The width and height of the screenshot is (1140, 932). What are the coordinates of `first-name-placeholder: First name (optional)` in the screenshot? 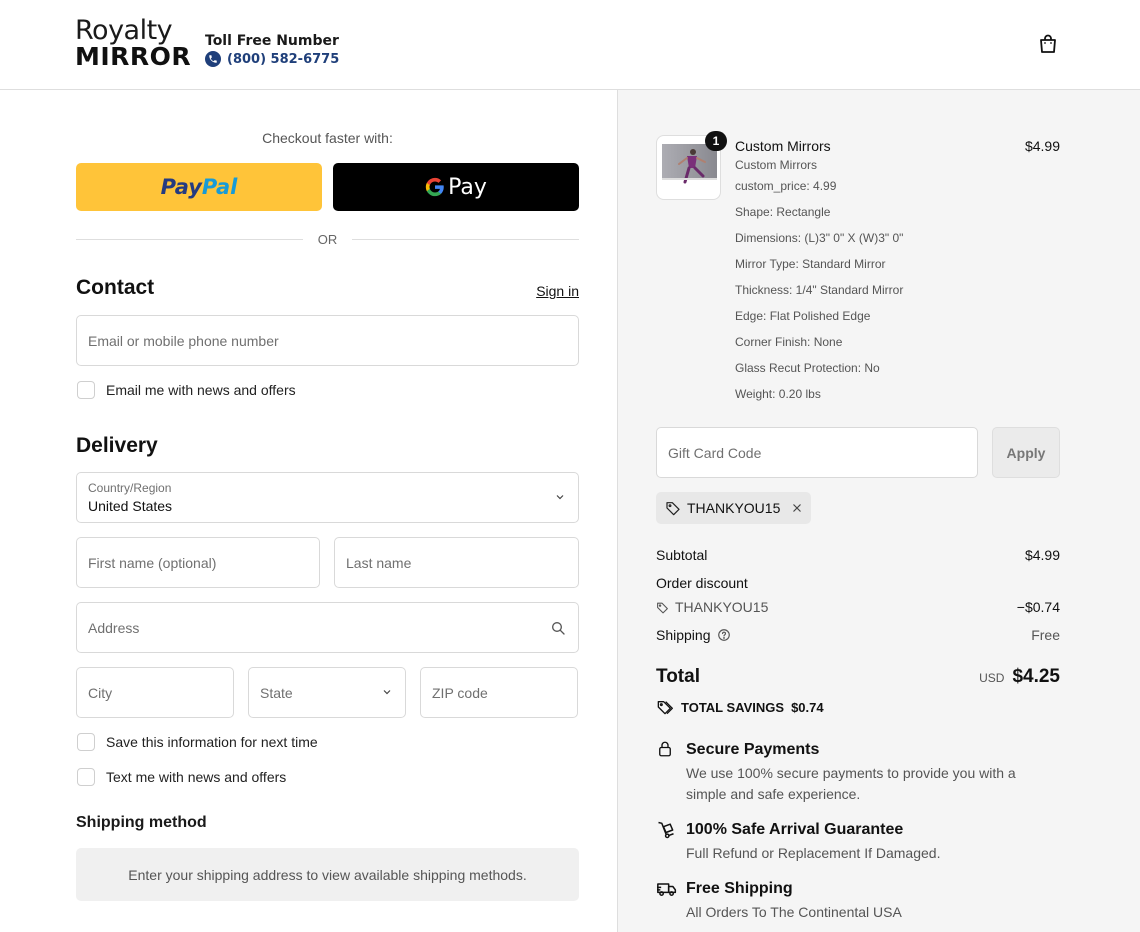 It's located at (152, 562).